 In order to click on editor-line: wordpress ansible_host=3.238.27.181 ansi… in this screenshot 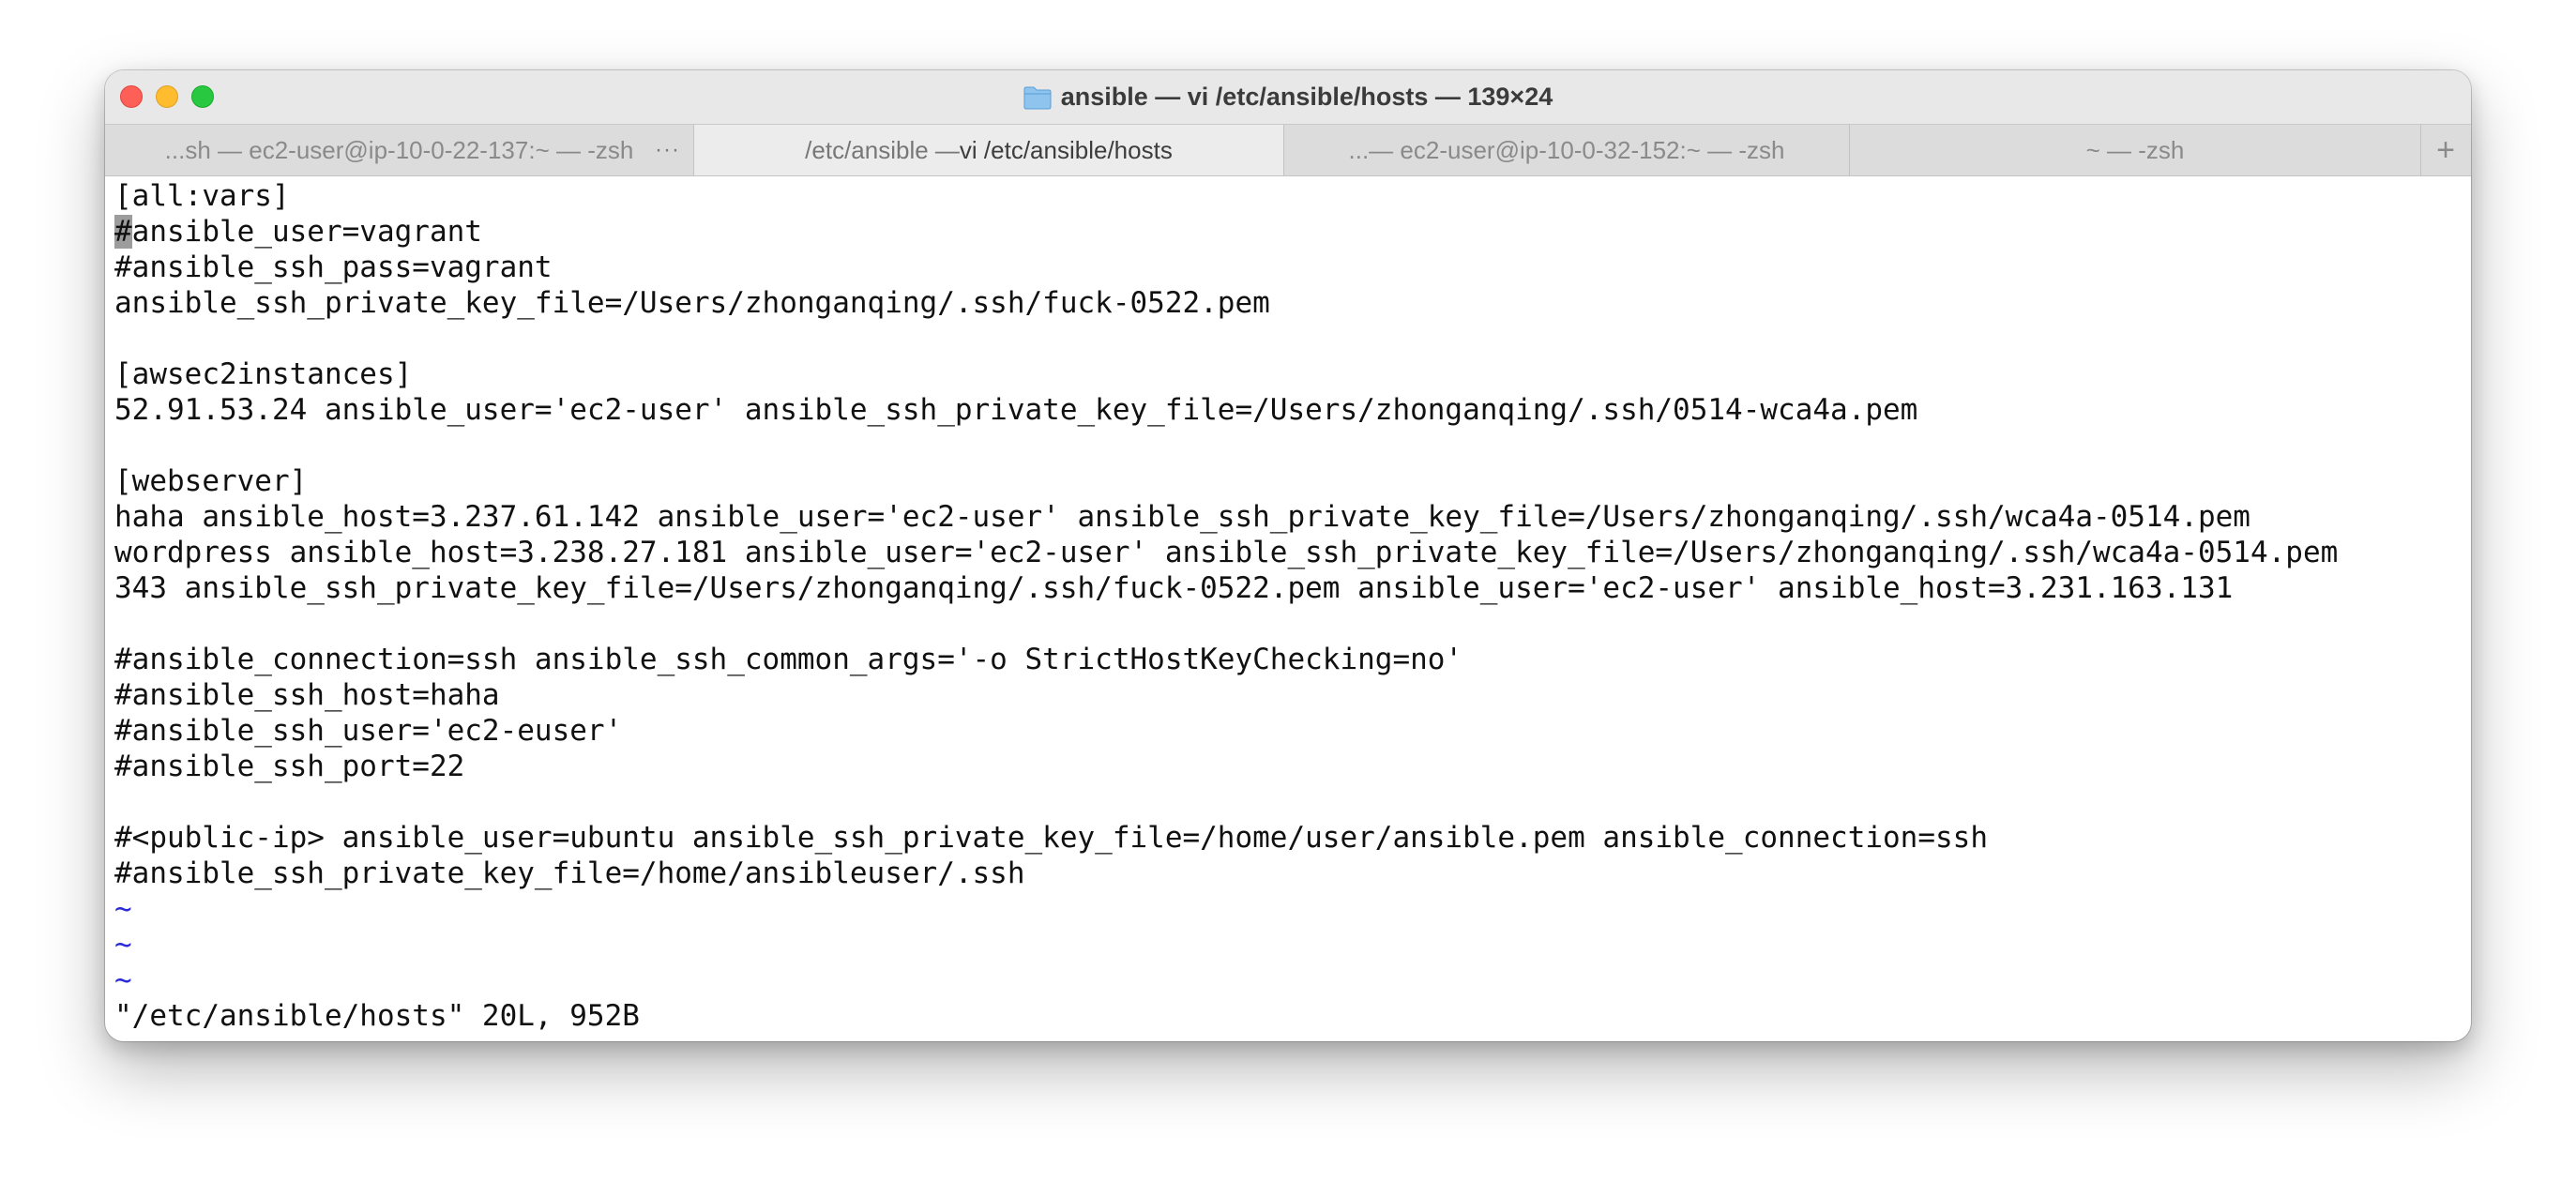, I will do `click(1226, 553)`.